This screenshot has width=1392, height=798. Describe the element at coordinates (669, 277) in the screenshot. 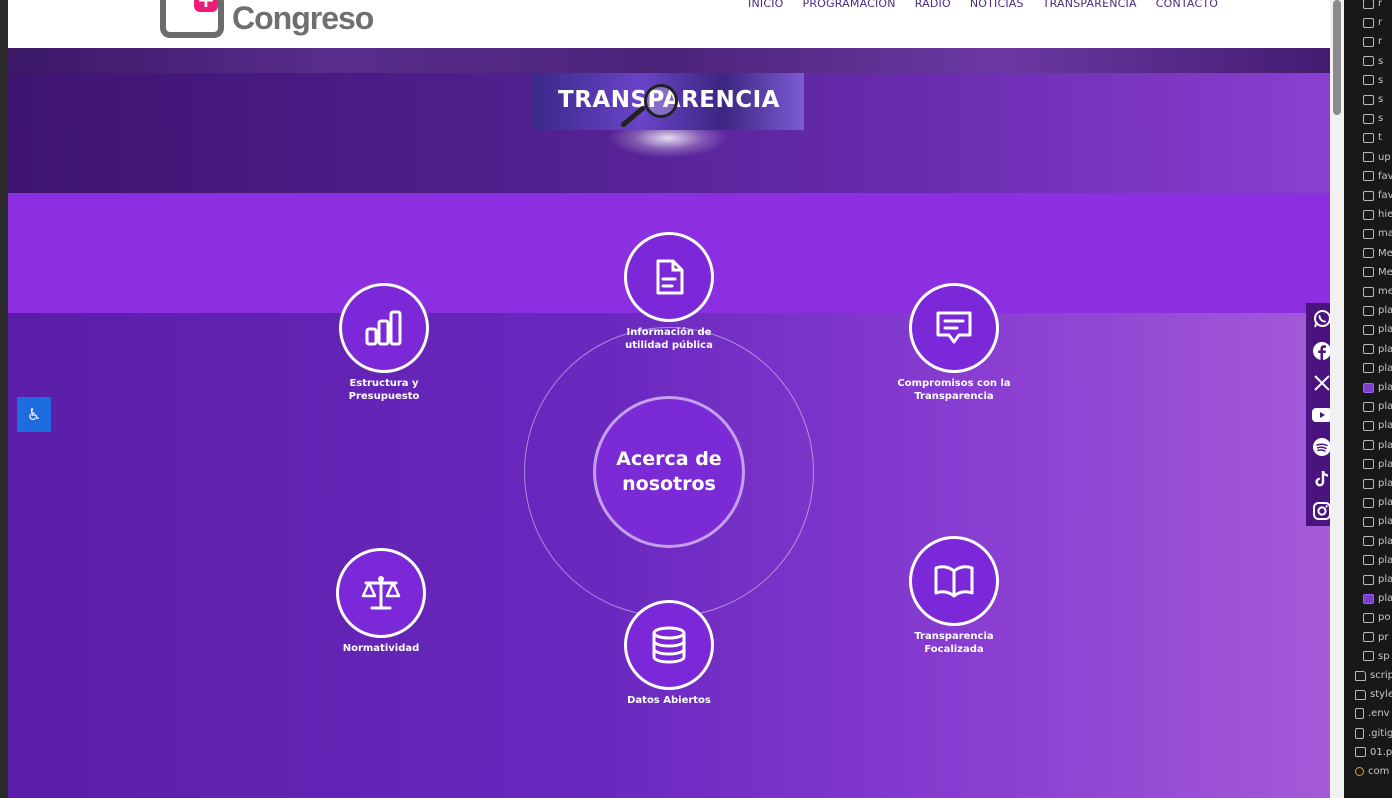

I see `node-informacion-circle` at that location.